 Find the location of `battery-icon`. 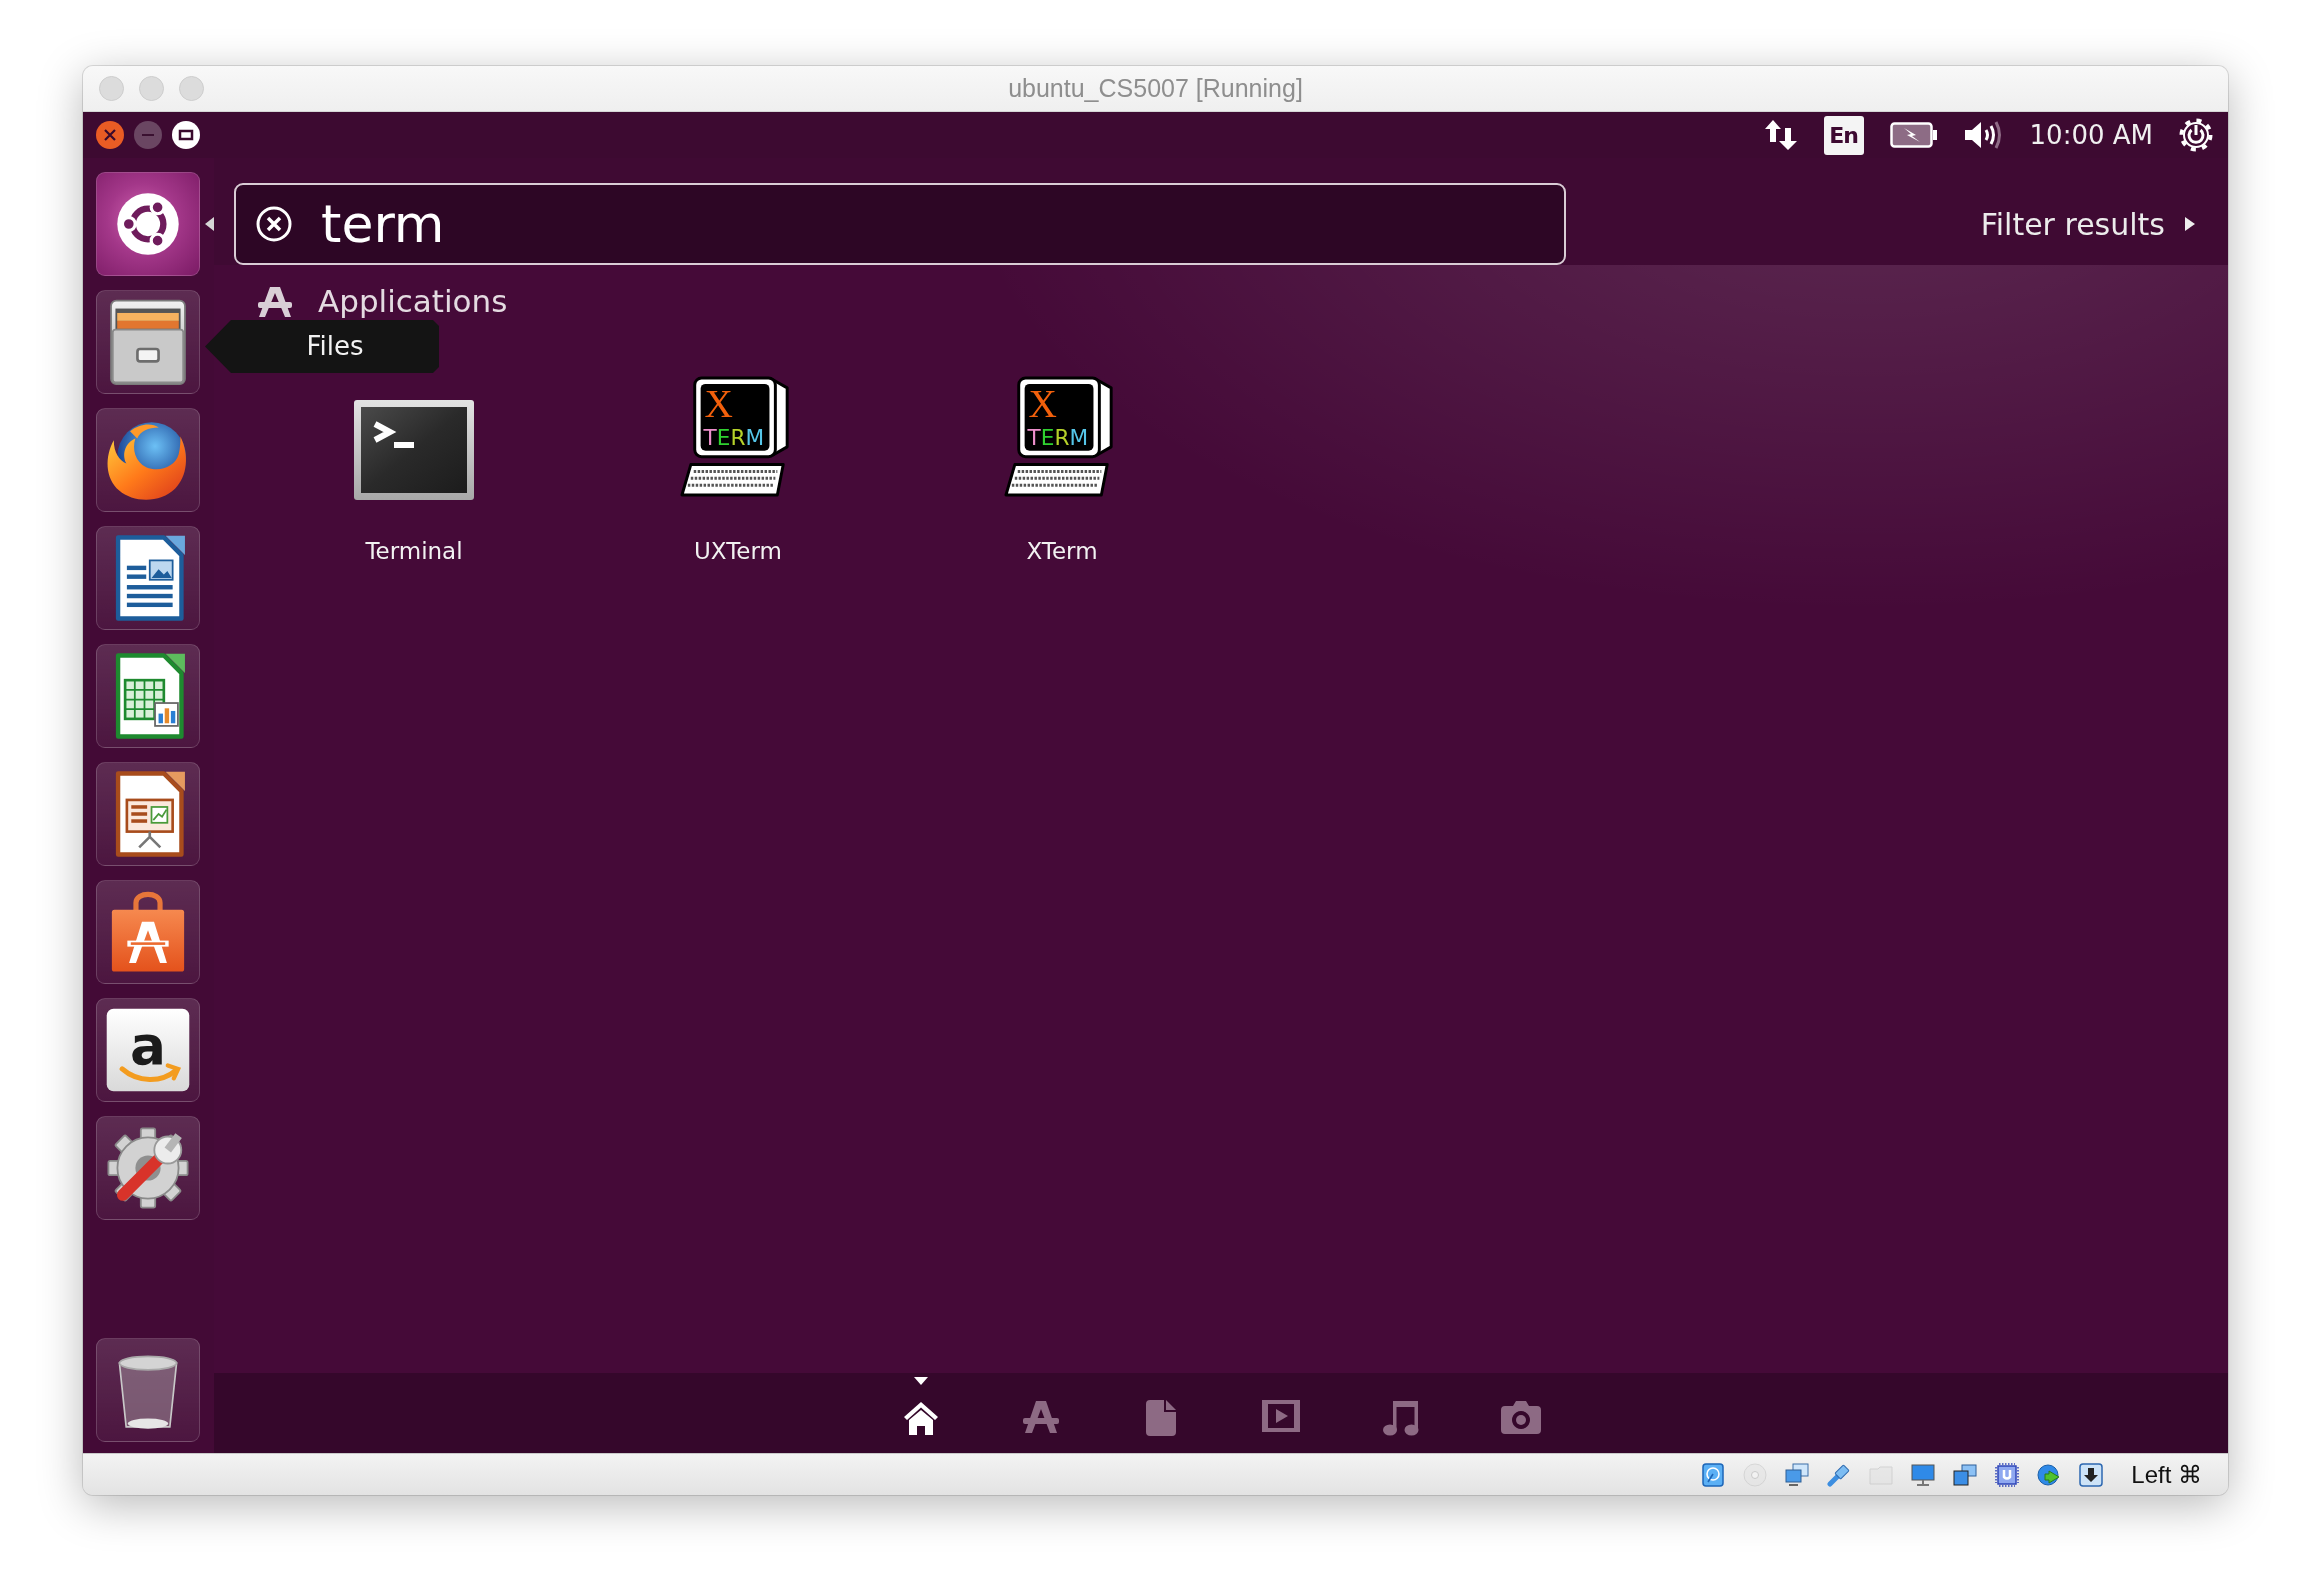

battery-icon is located at coordinates (1913, 135).